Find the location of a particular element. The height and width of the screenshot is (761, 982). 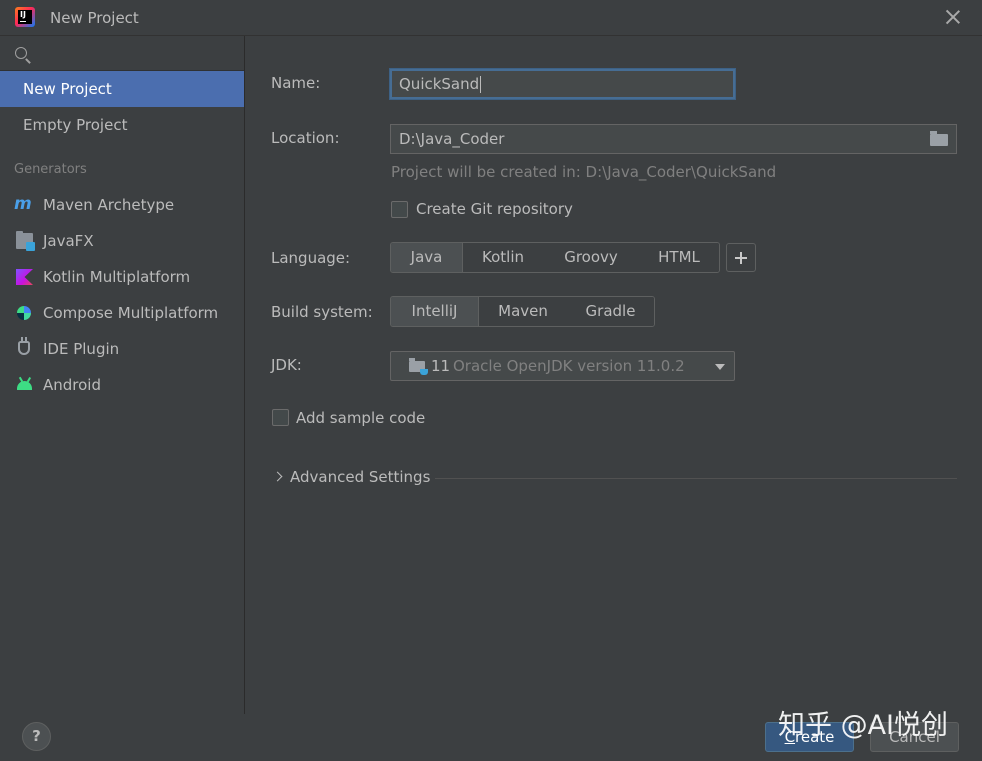

jdk-dropdown: 11 Oracle OpenJDK version 11.0.2 is located at coordinates (562, 366).